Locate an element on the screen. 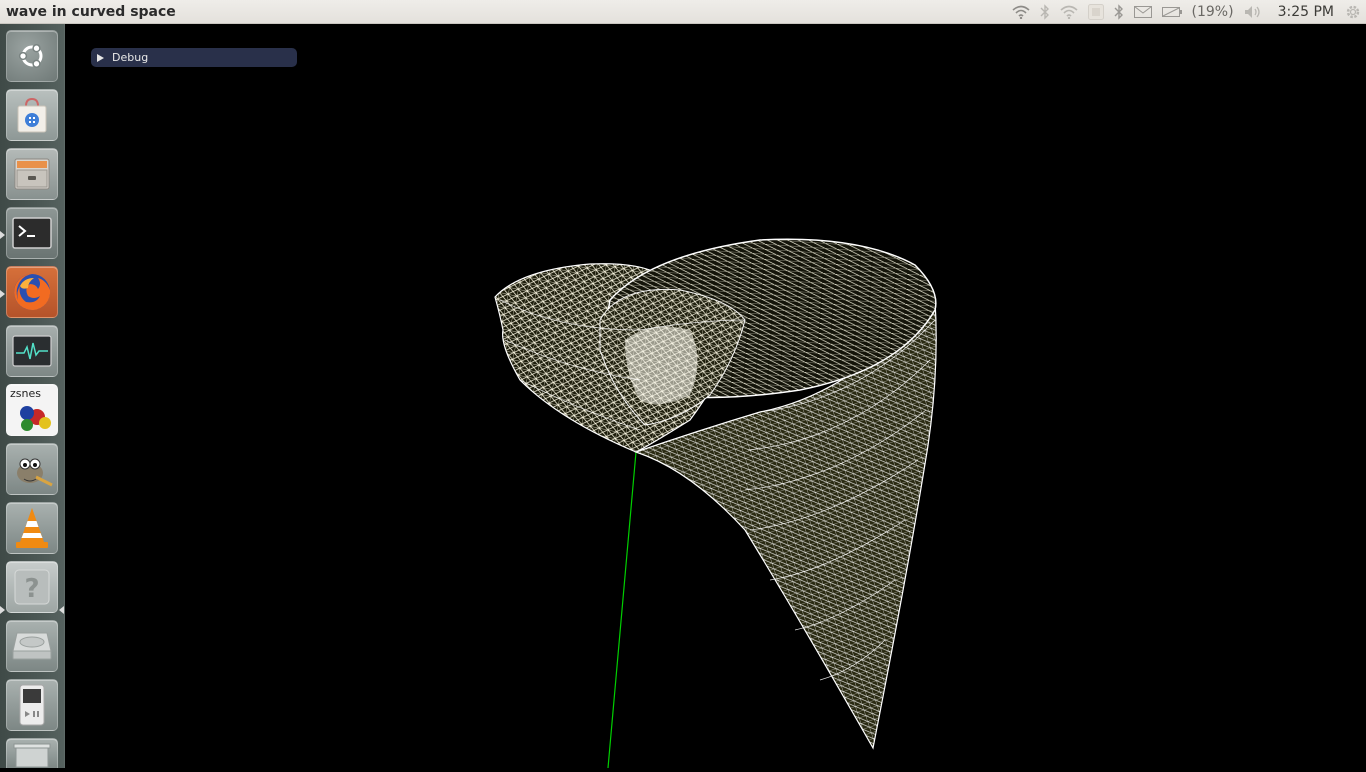 This screenshot has height=772, width=1366. launcher: zsnes ? is located at coordinates (32, 396).